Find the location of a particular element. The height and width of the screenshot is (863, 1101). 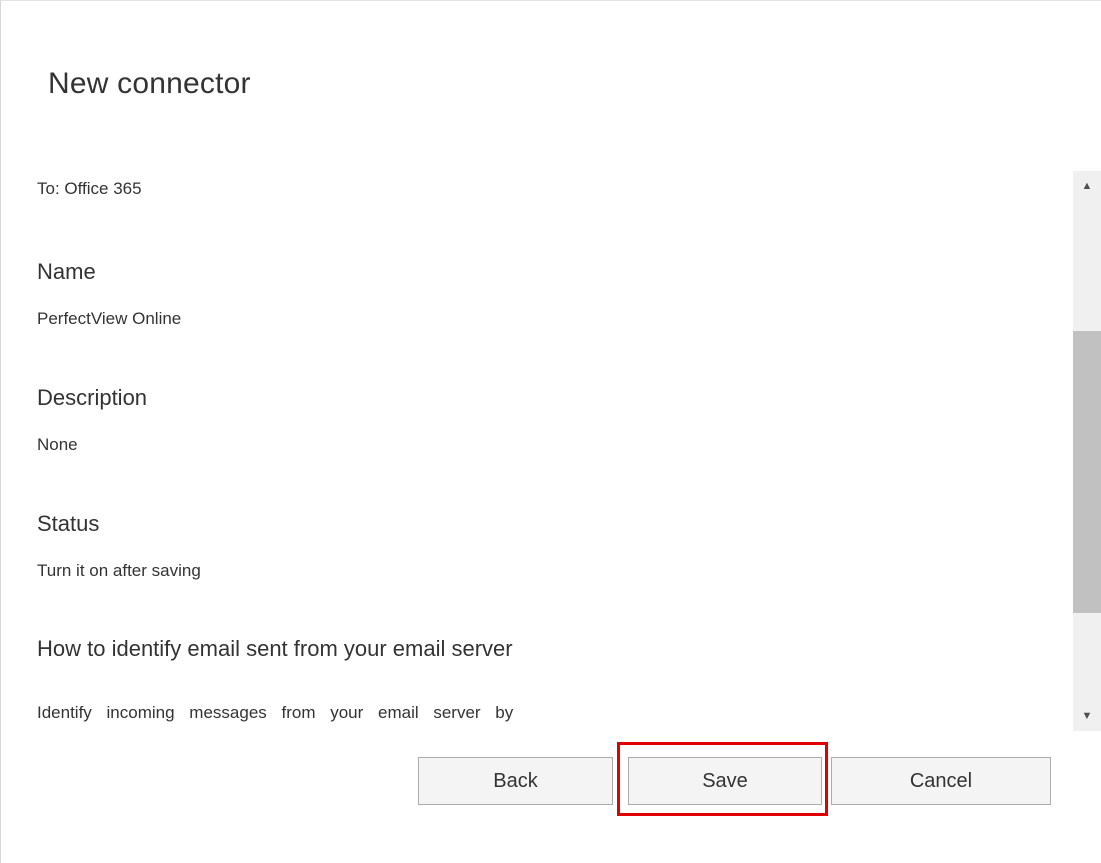

description-label: Description is located at coordinates (92, 397).